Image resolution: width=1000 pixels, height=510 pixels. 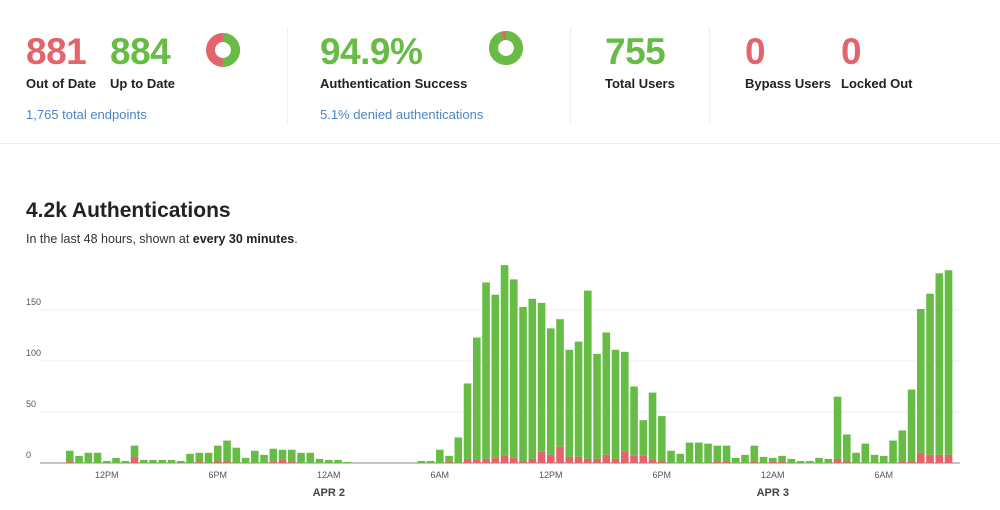 What do you see at coordinates (329, 493) in the screenshot?
I see `date-label: APR 2` at bounding box center [329, 493].